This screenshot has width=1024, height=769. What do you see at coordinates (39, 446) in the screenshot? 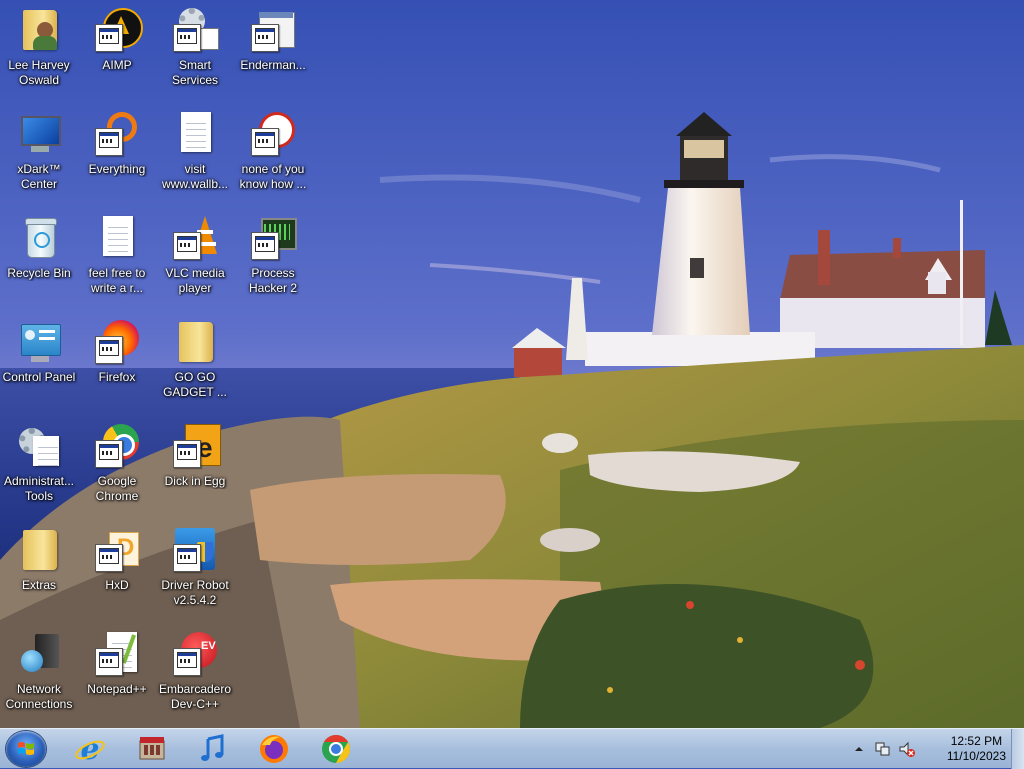
I see `admin-tools-icon` at bounding box center [39, 446].